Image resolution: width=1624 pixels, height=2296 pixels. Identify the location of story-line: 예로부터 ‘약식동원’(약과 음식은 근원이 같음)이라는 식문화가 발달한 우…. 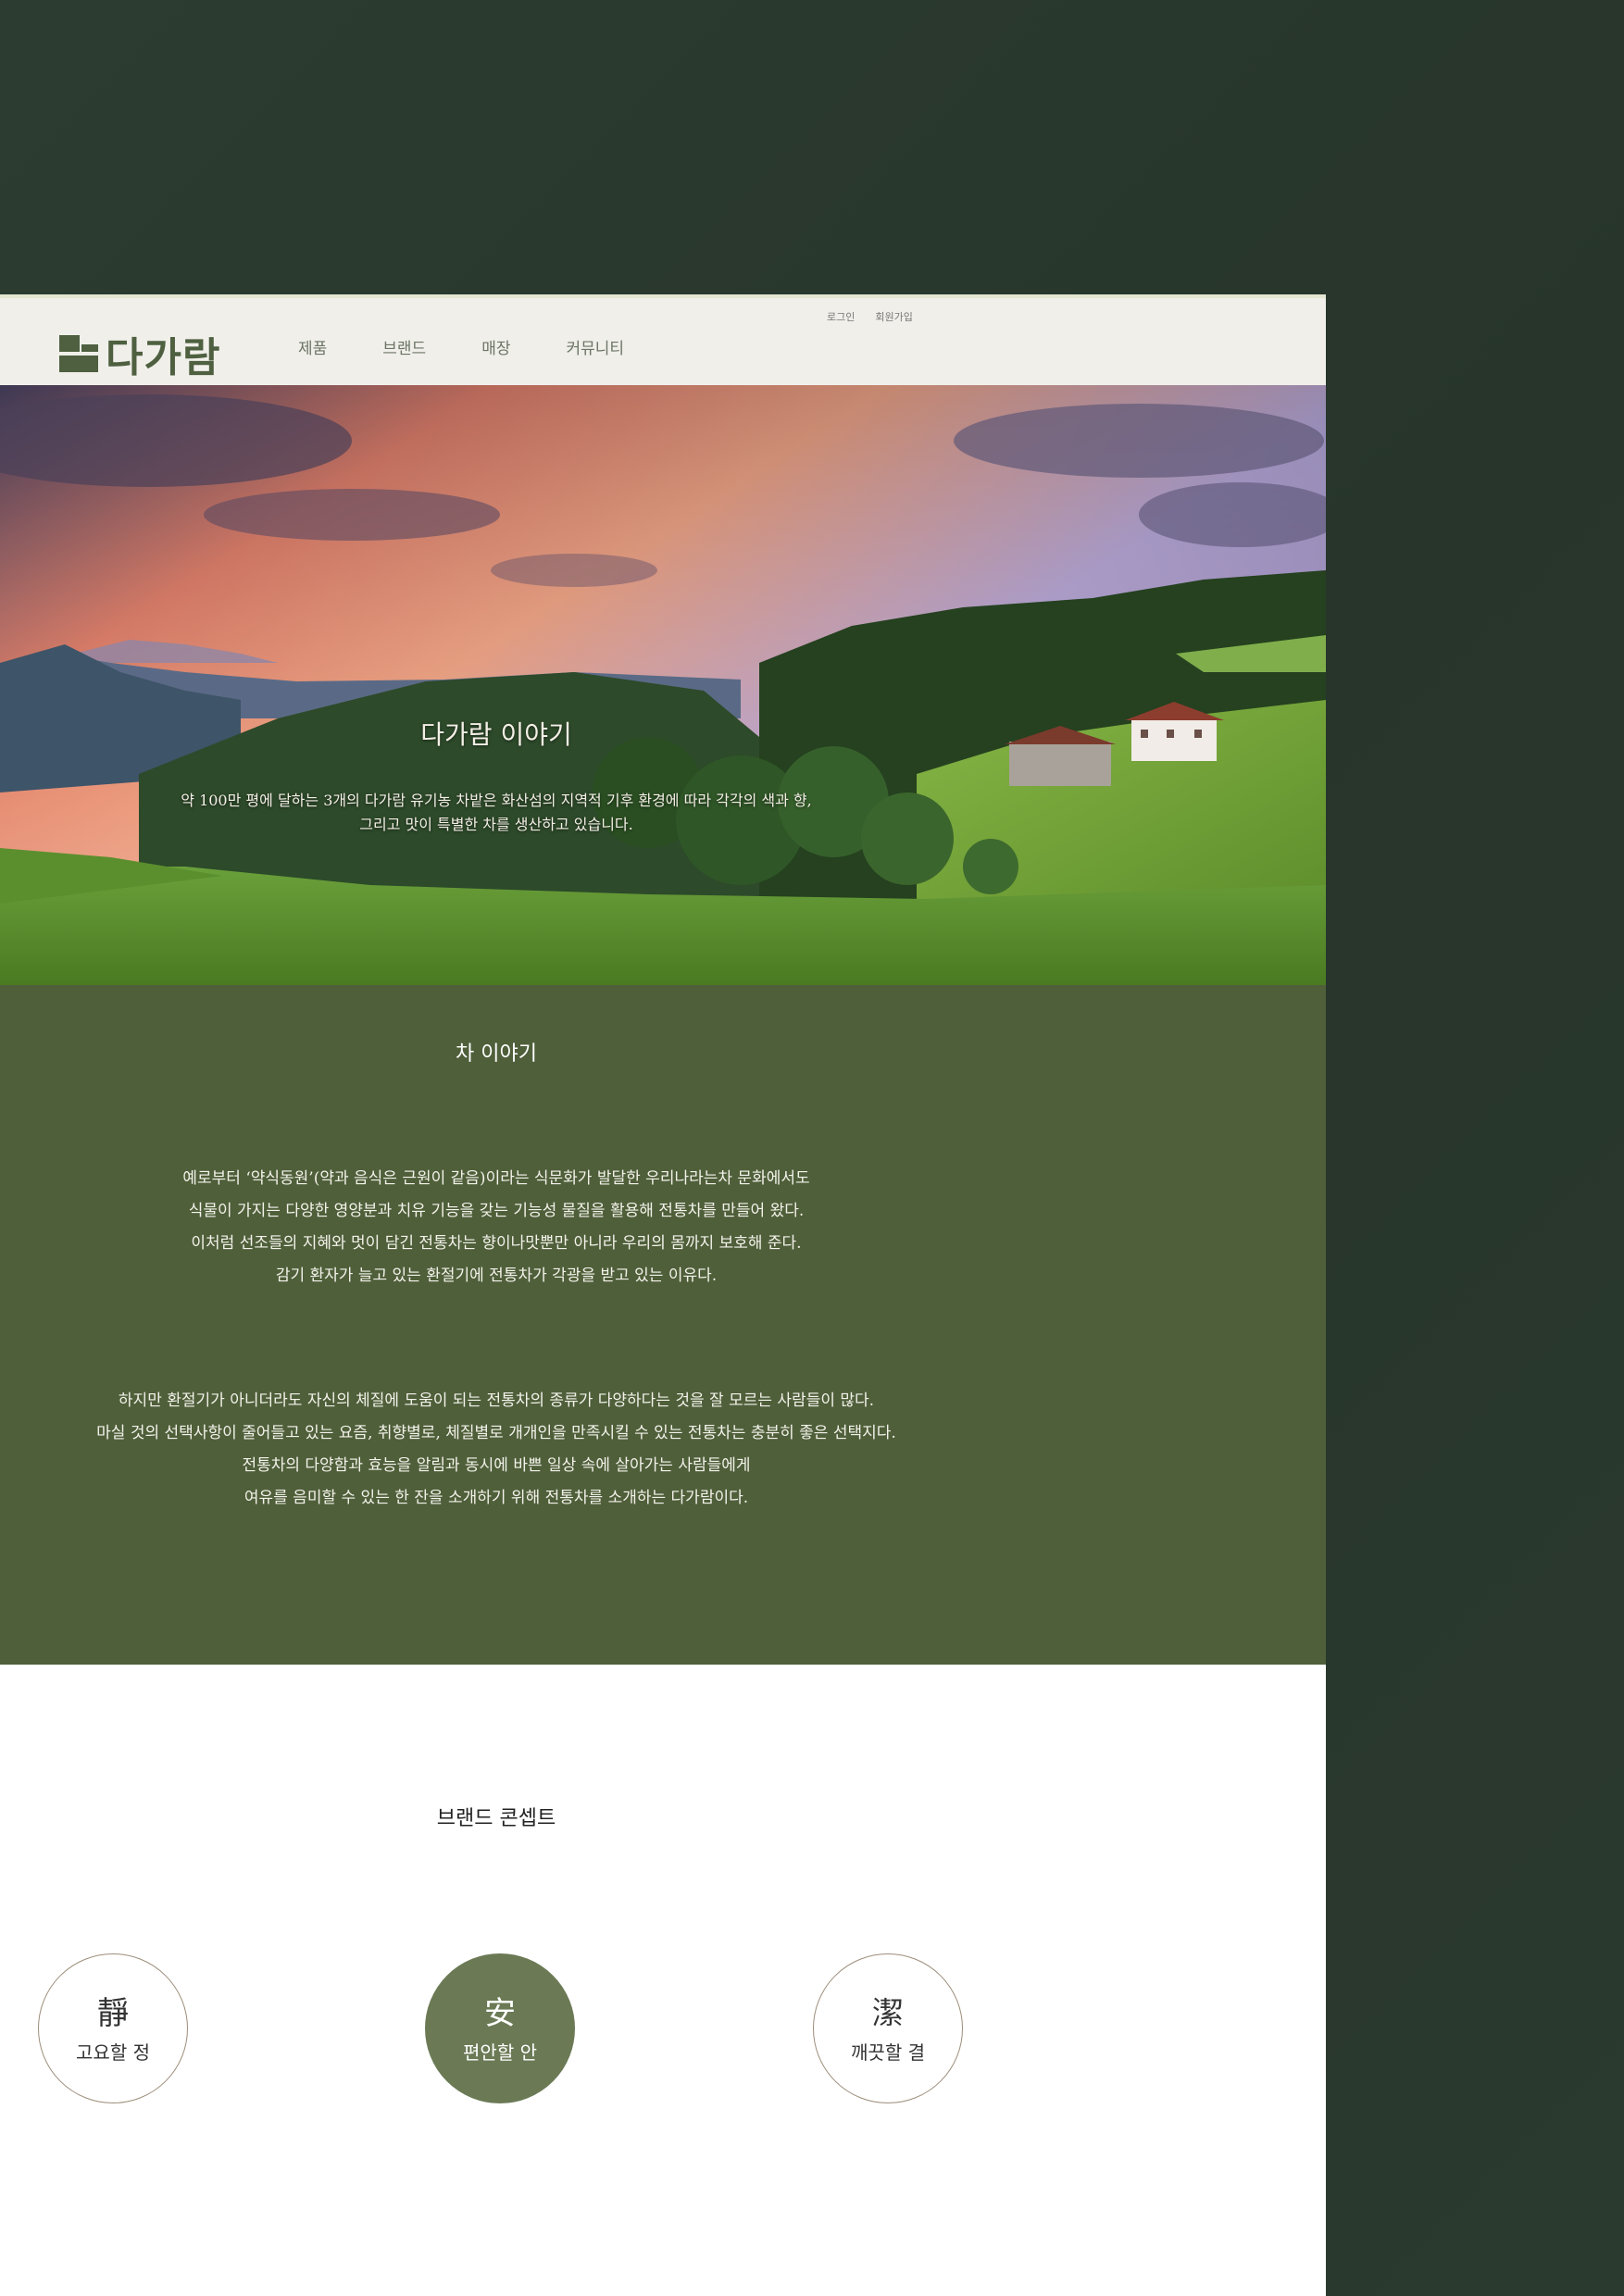
(496, 1178).